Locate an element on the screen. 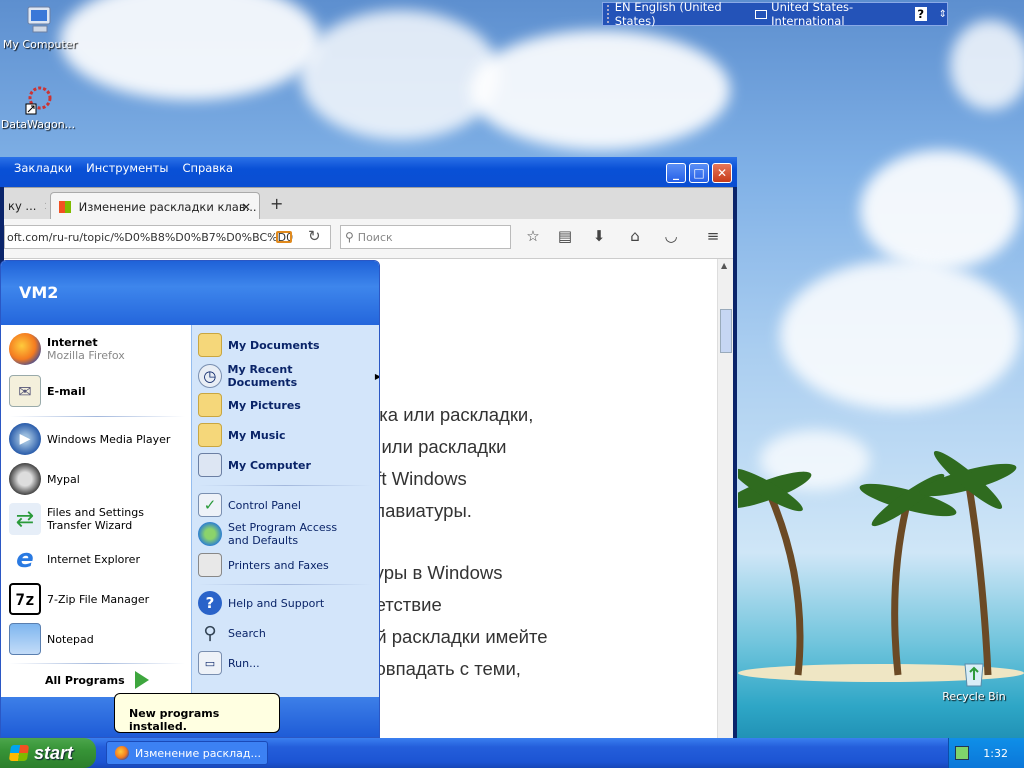 The width and height of the screenshot is (1024, 768). language-bar-grip is located at coordinates (609, 14).